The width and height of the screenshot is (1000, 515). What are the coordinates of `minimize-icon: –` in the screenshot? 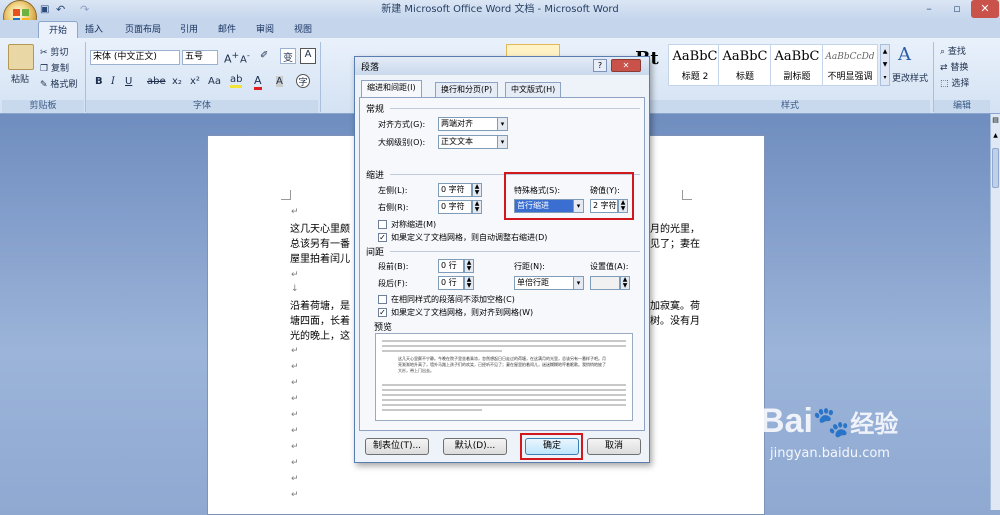 It's located at (929, 9).